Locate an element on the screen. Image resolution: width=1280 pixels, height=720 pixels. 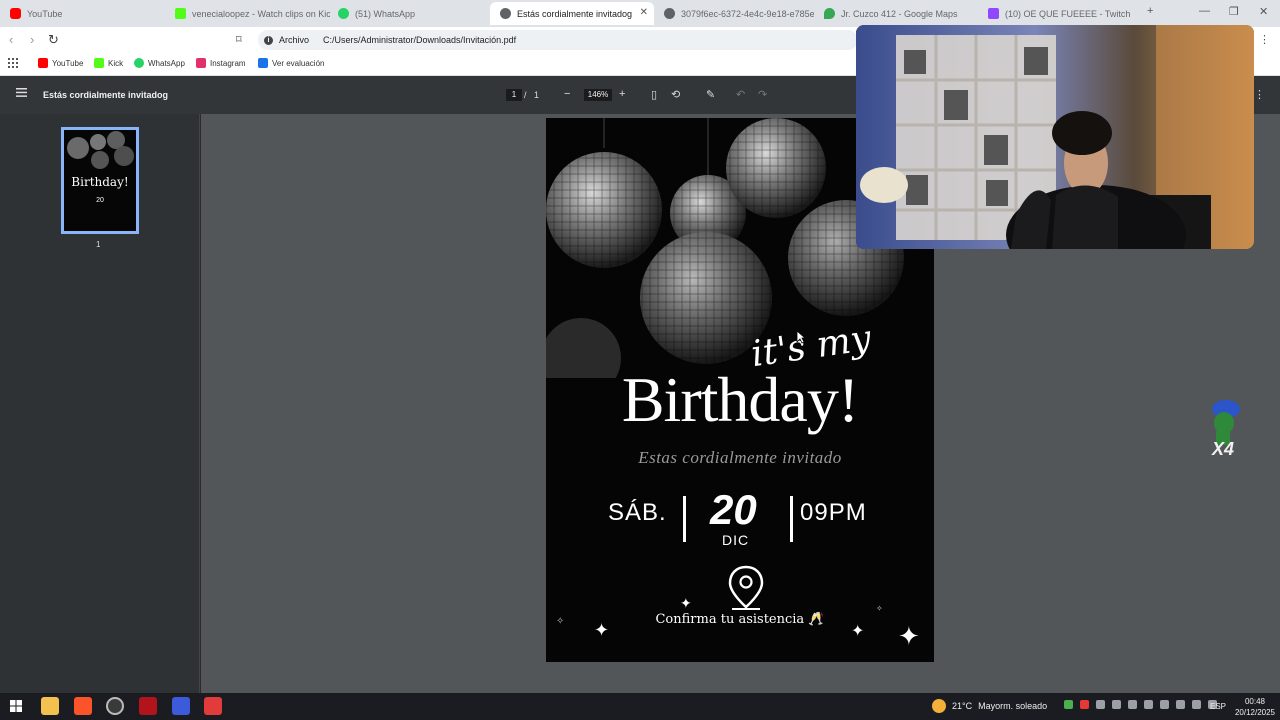
tab-pdf-invitation: Estás cordialmente invitadog ✕ is located at coordinates (572, 13).